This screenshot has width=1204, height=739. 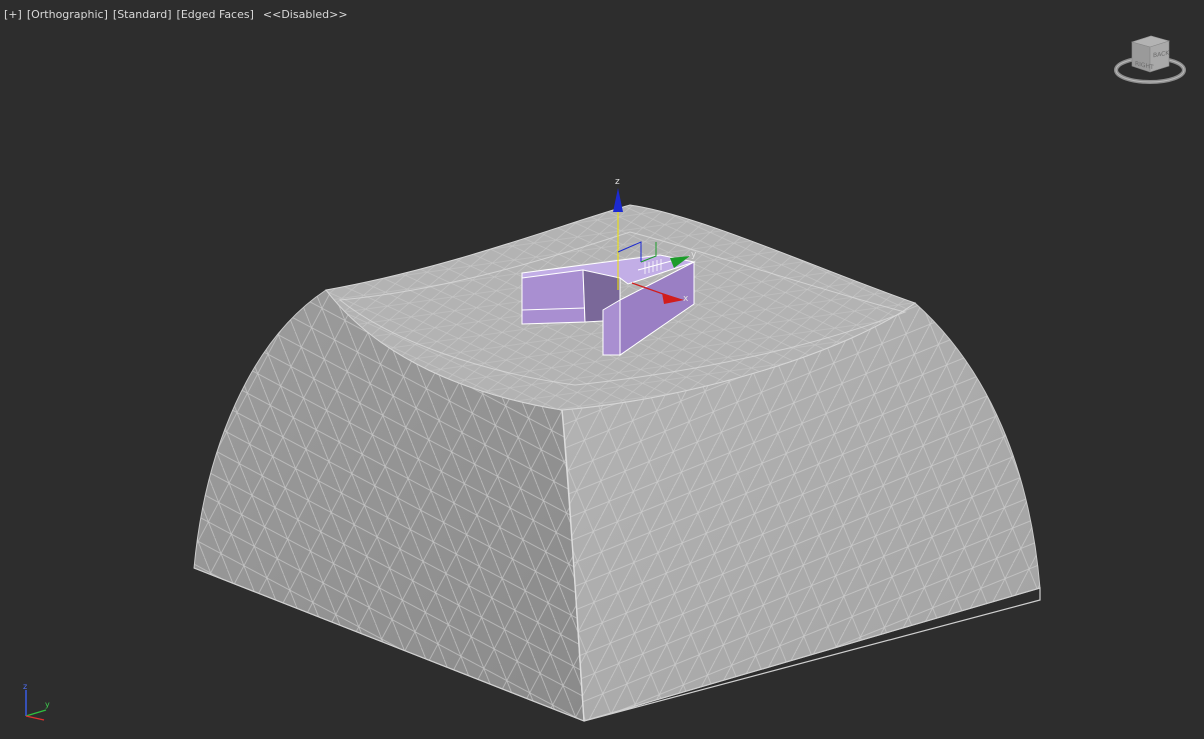 I want to click on object-left-block, so click(x=553, y=297).